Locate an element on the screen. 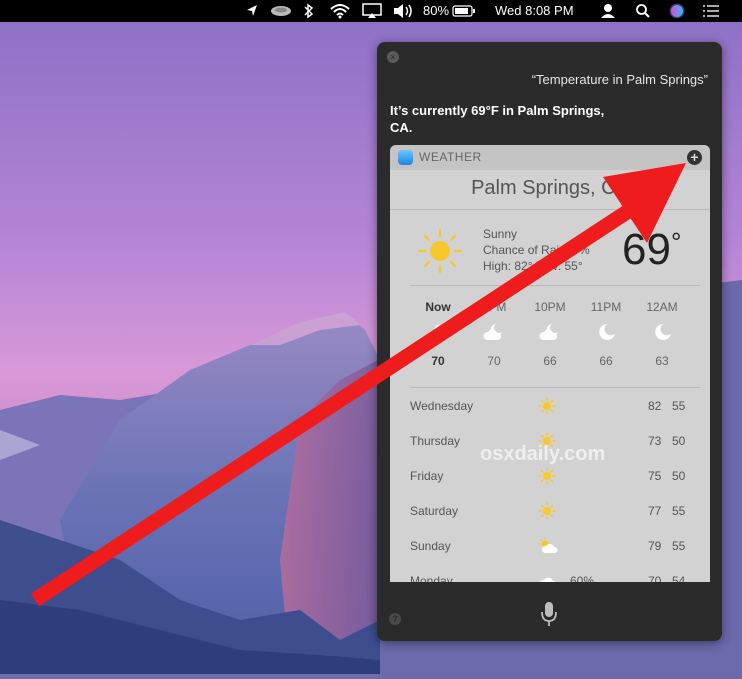 Image resolution: width=742 pixels, height=679 pixels. siri-footer: ? is located at coordinates (549, 611).